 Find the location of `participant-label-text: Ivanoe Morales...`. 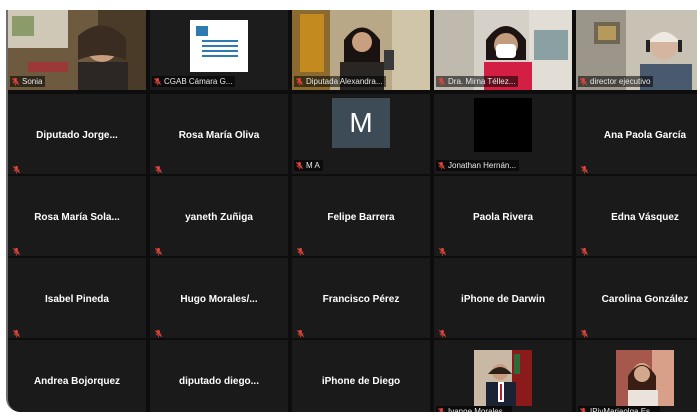

participant-label-text: Ivanoe Morales... is located at coordinates (479, 409).